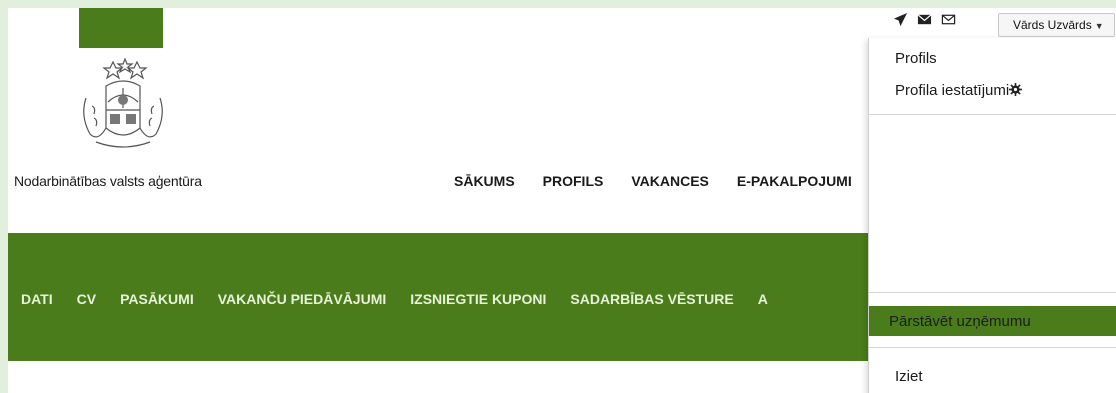 This screenshot has height=393, width=1116. I want to click on top-nav-sakums: SĀKUMS, so click(498, 181).